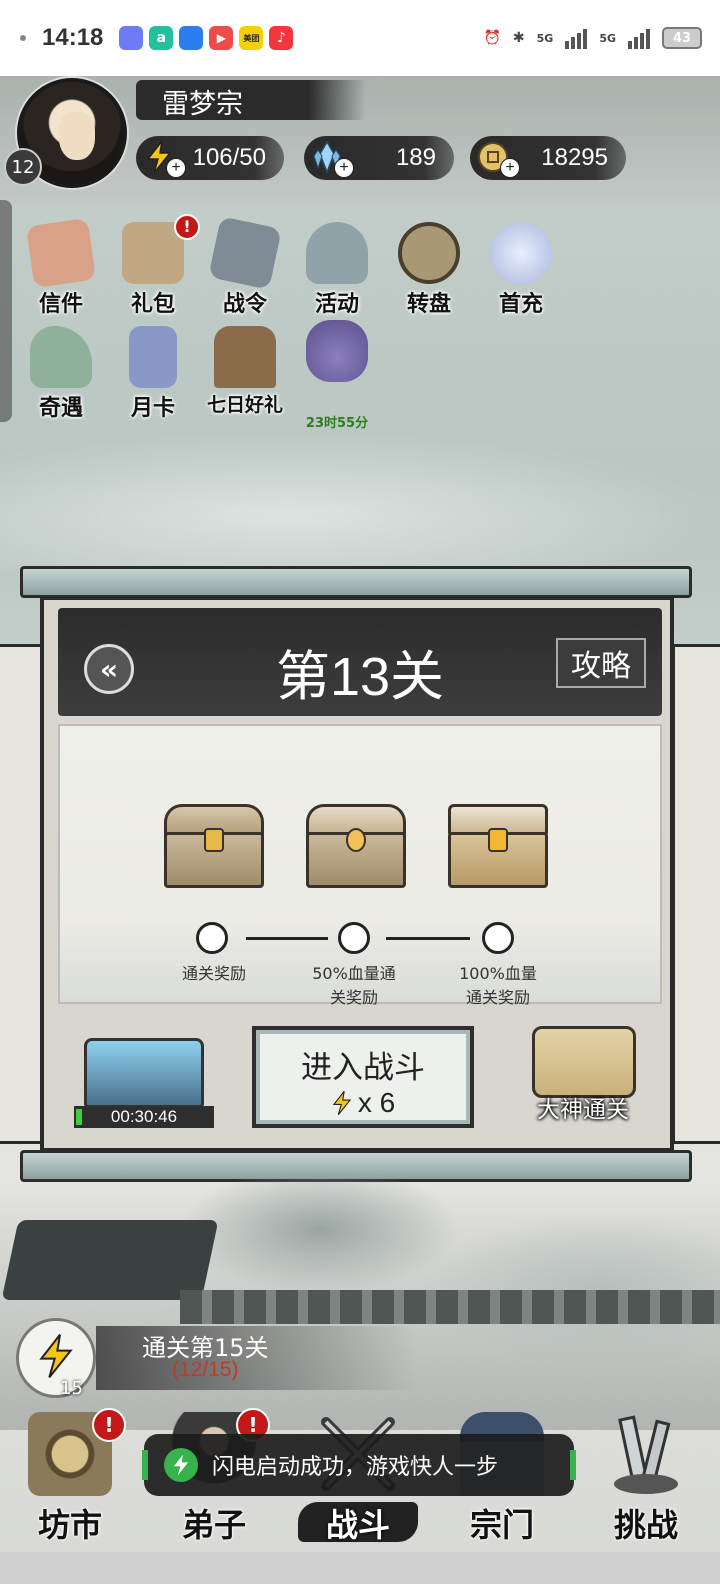 Image resolution: width=720 pixels, height=1584 pixels. What do you see at coordinates (360, 662) in the screenshot?
I see `level-panel-header: « 第13关 攻略` at bounding box center [360, 662].